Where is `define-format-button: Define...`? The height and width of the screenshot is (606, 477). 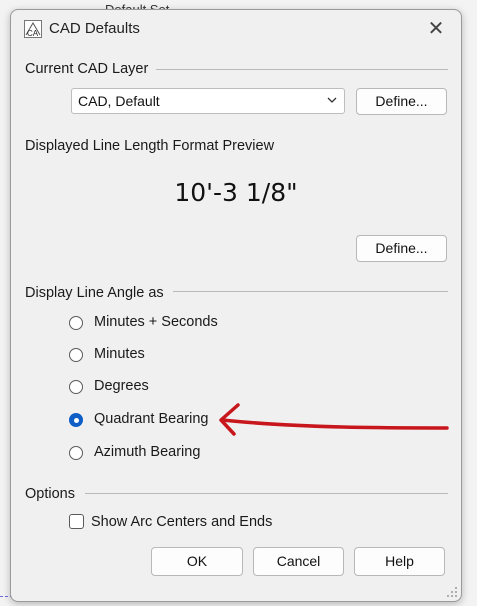
define-format-button: Define... is located at coordinates (401, 248).